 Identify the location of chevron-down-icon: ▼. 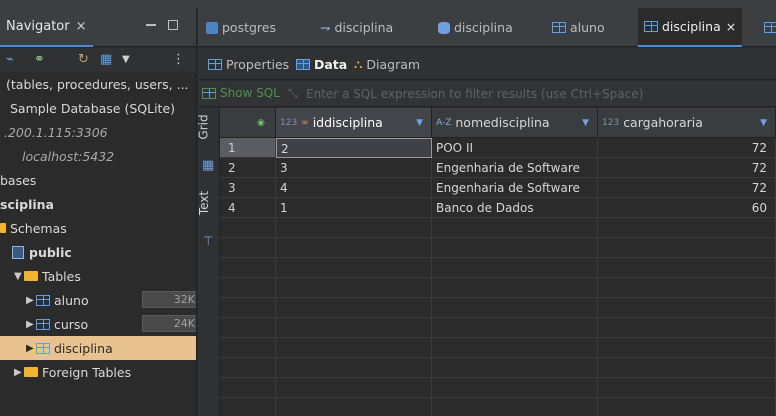
(126, 60).